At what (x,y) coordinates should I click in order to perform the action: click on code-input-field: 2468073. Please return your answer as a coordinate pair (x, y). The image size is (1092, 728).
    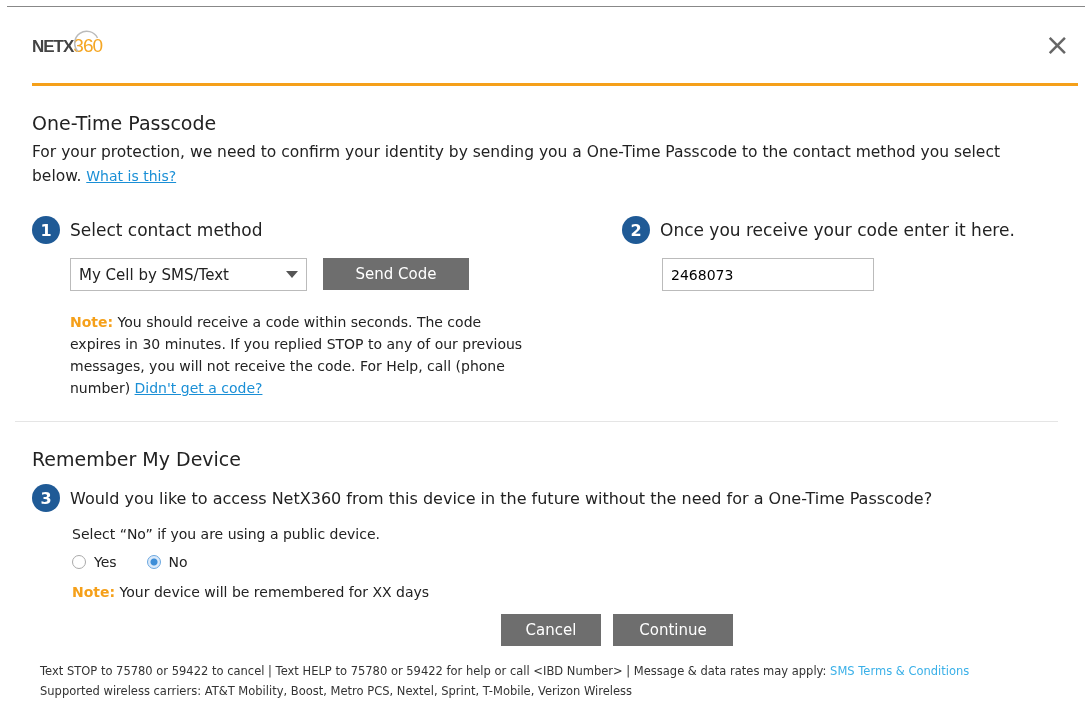
    Looking at the image, I should click on (768, 274).